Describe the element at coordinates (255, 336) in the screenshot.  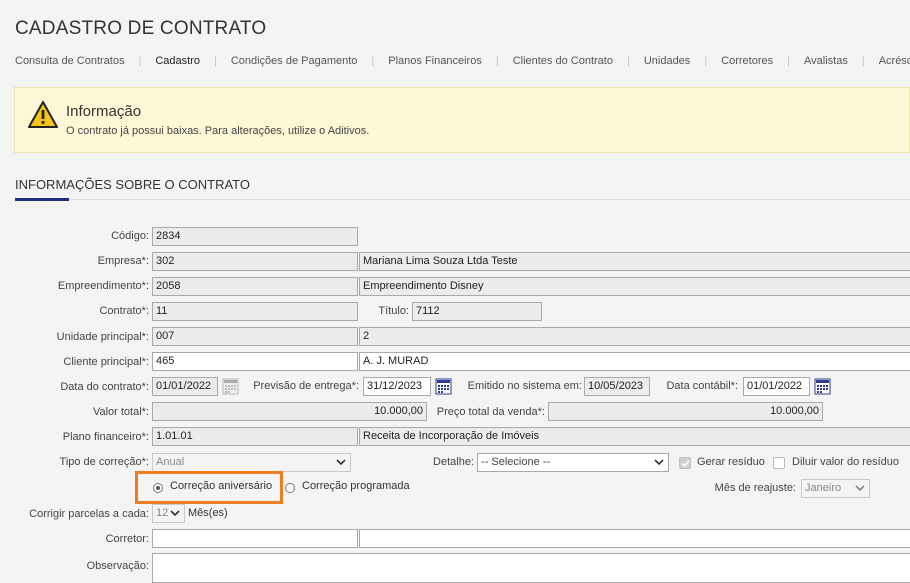
I see `unidade-code-field: 007` at that location.